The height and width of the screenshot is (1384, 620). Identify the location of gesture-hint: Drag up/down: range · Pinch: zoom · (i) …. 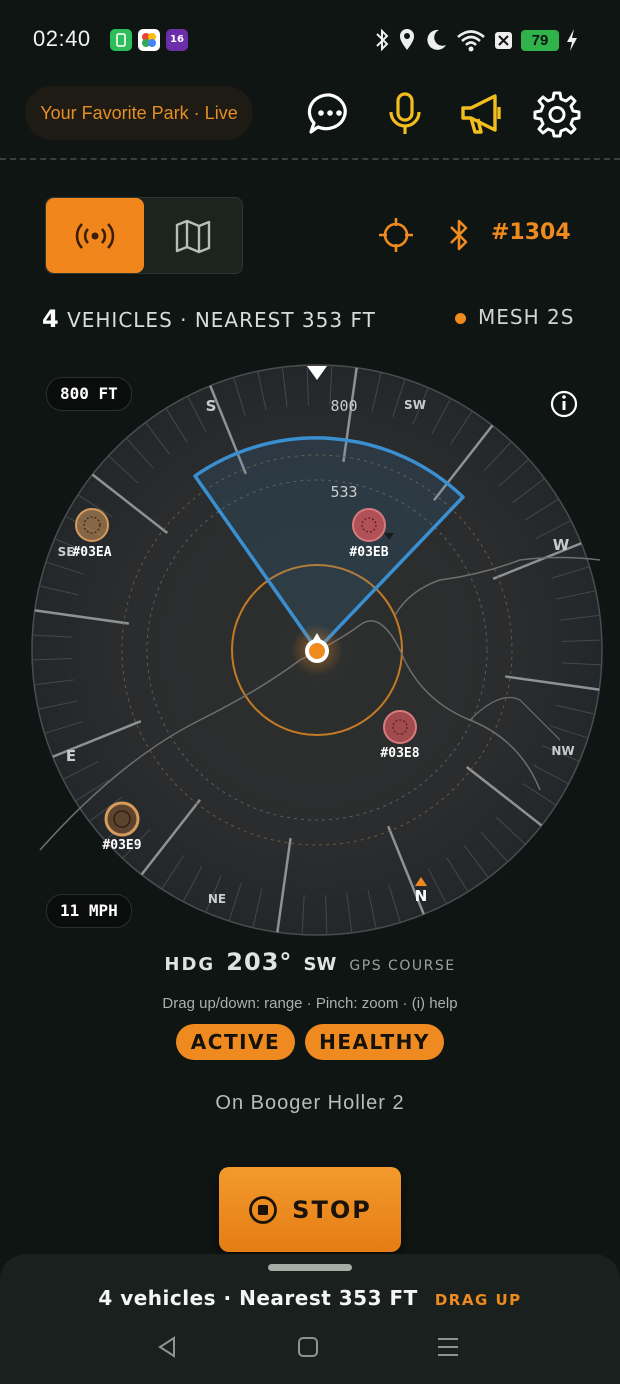
(310, 1003).